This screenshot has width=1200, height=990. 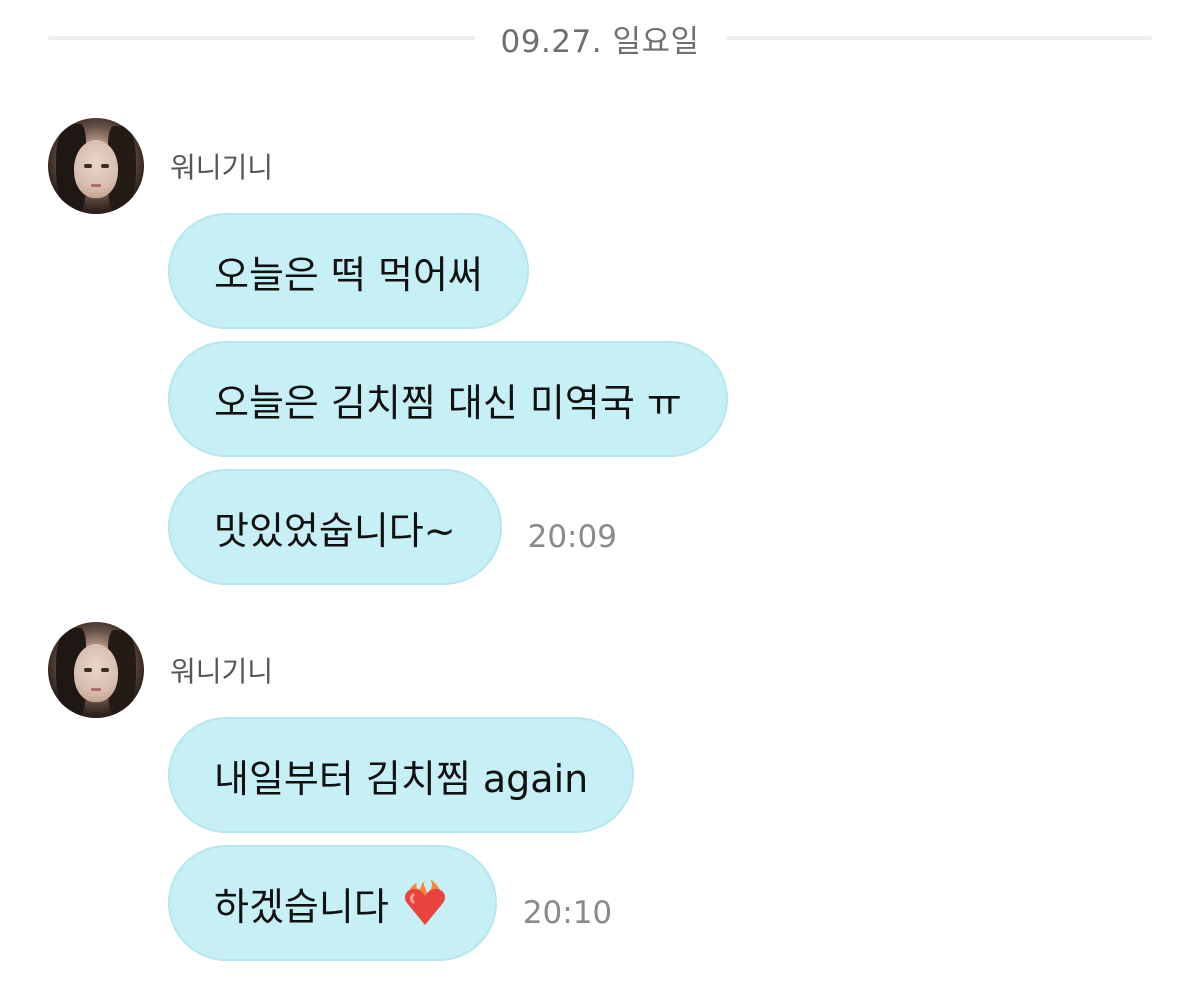 What do you see at coordinates (261, 38) in the screenshot?
I see `divider-line-left` at bounding box center [261, 38].